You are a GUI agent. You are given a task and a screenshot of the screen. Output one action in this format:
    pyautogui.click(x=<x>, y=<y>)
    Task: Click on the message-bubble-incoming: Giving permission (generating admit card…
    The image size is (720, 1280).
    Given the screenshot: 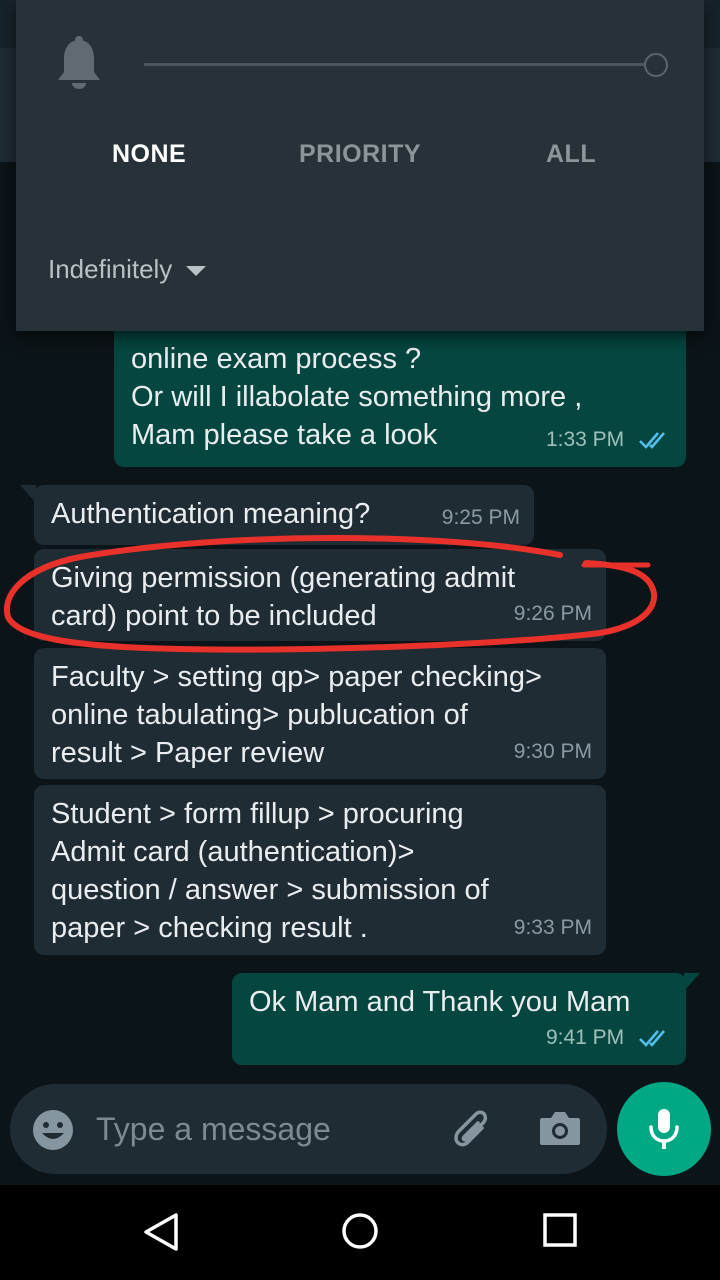 What is the action you would take?
    pyautogui.click(x=320, y=595)
    